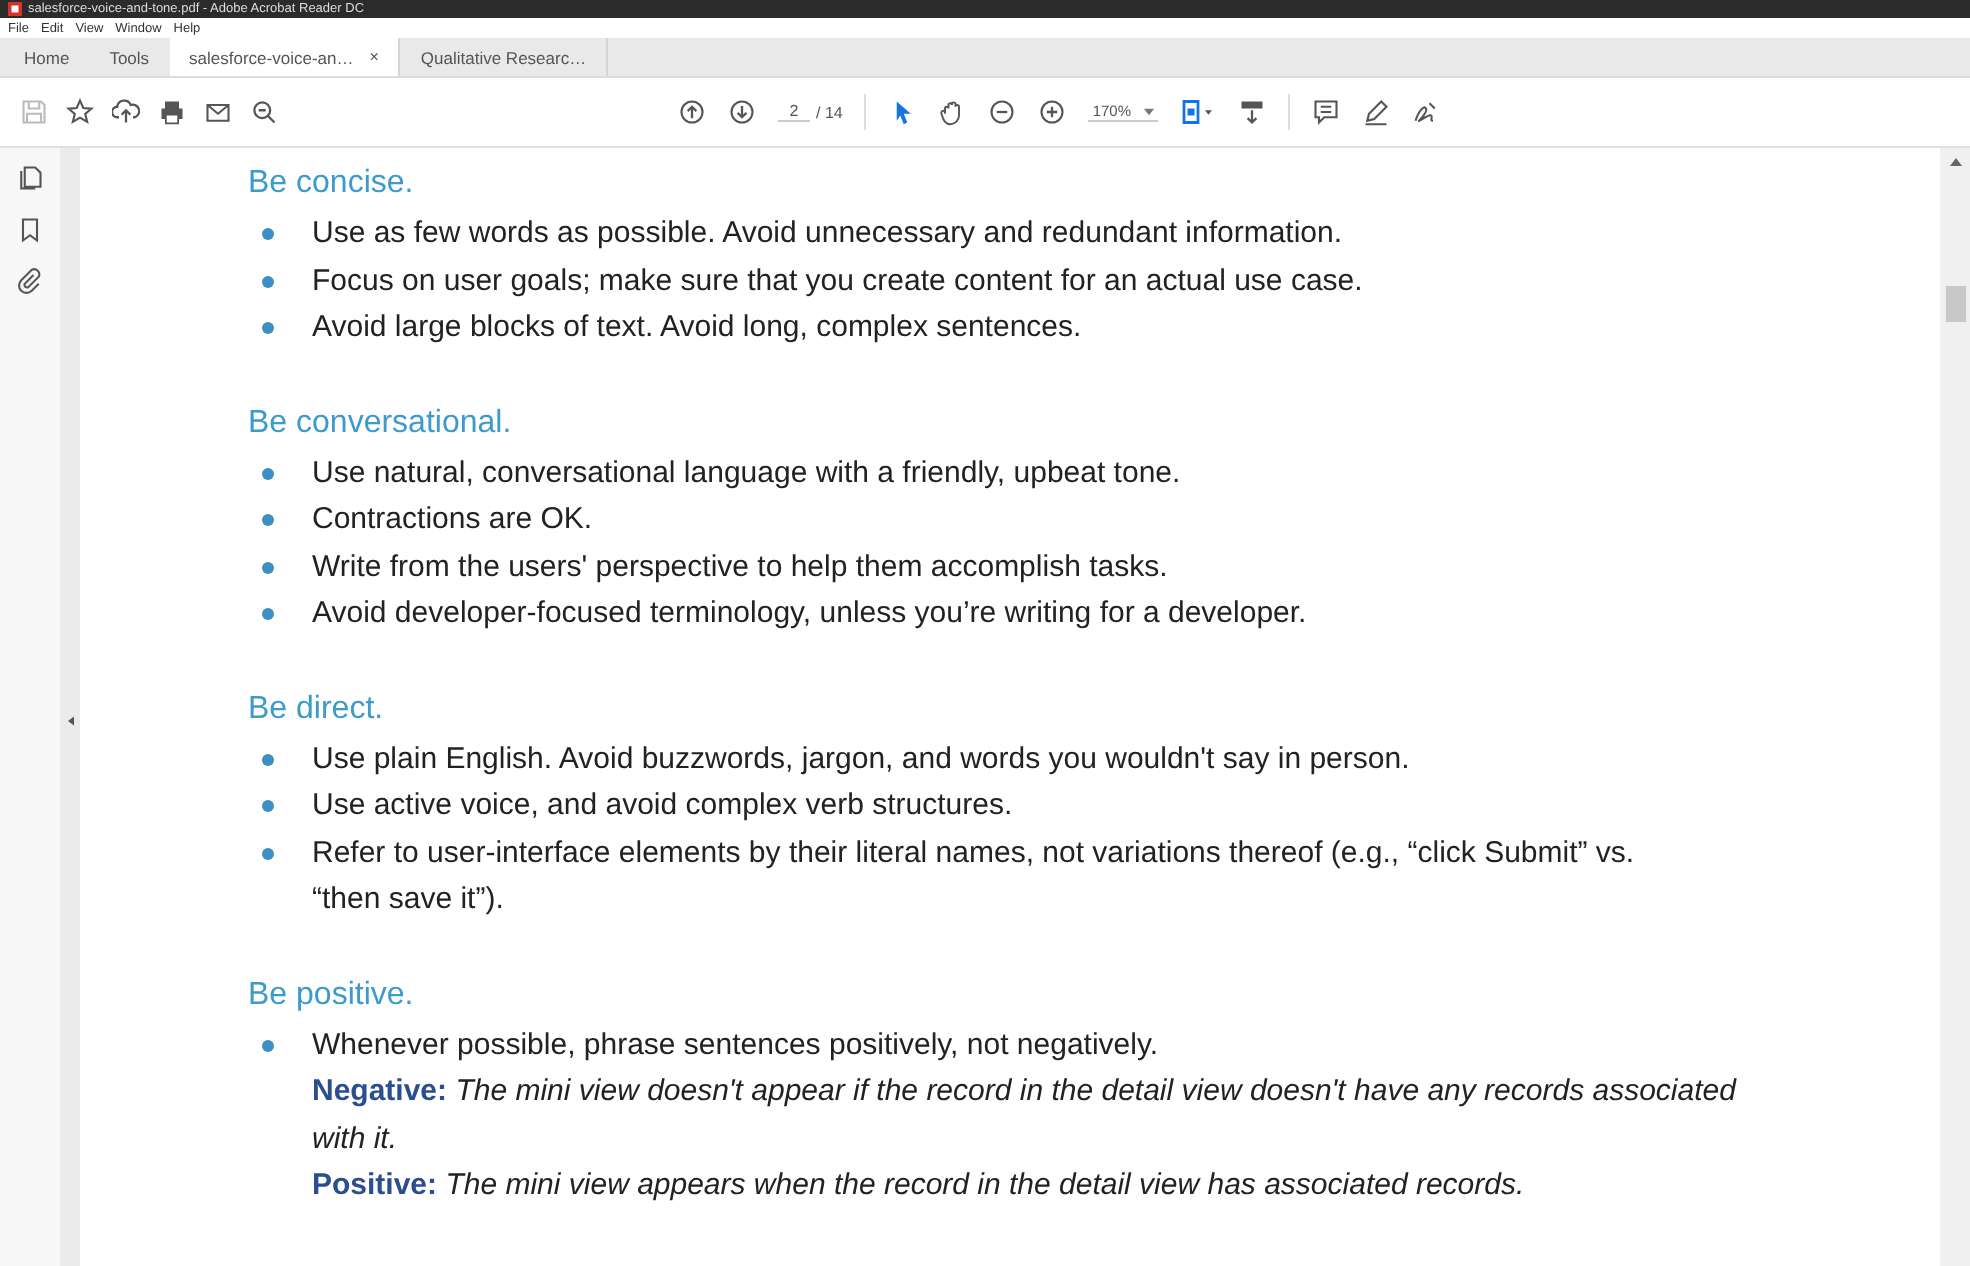 The height and width of the screenshot is (1266, 1970). I want to click on close-tab-button: ×, so click(374, 57).